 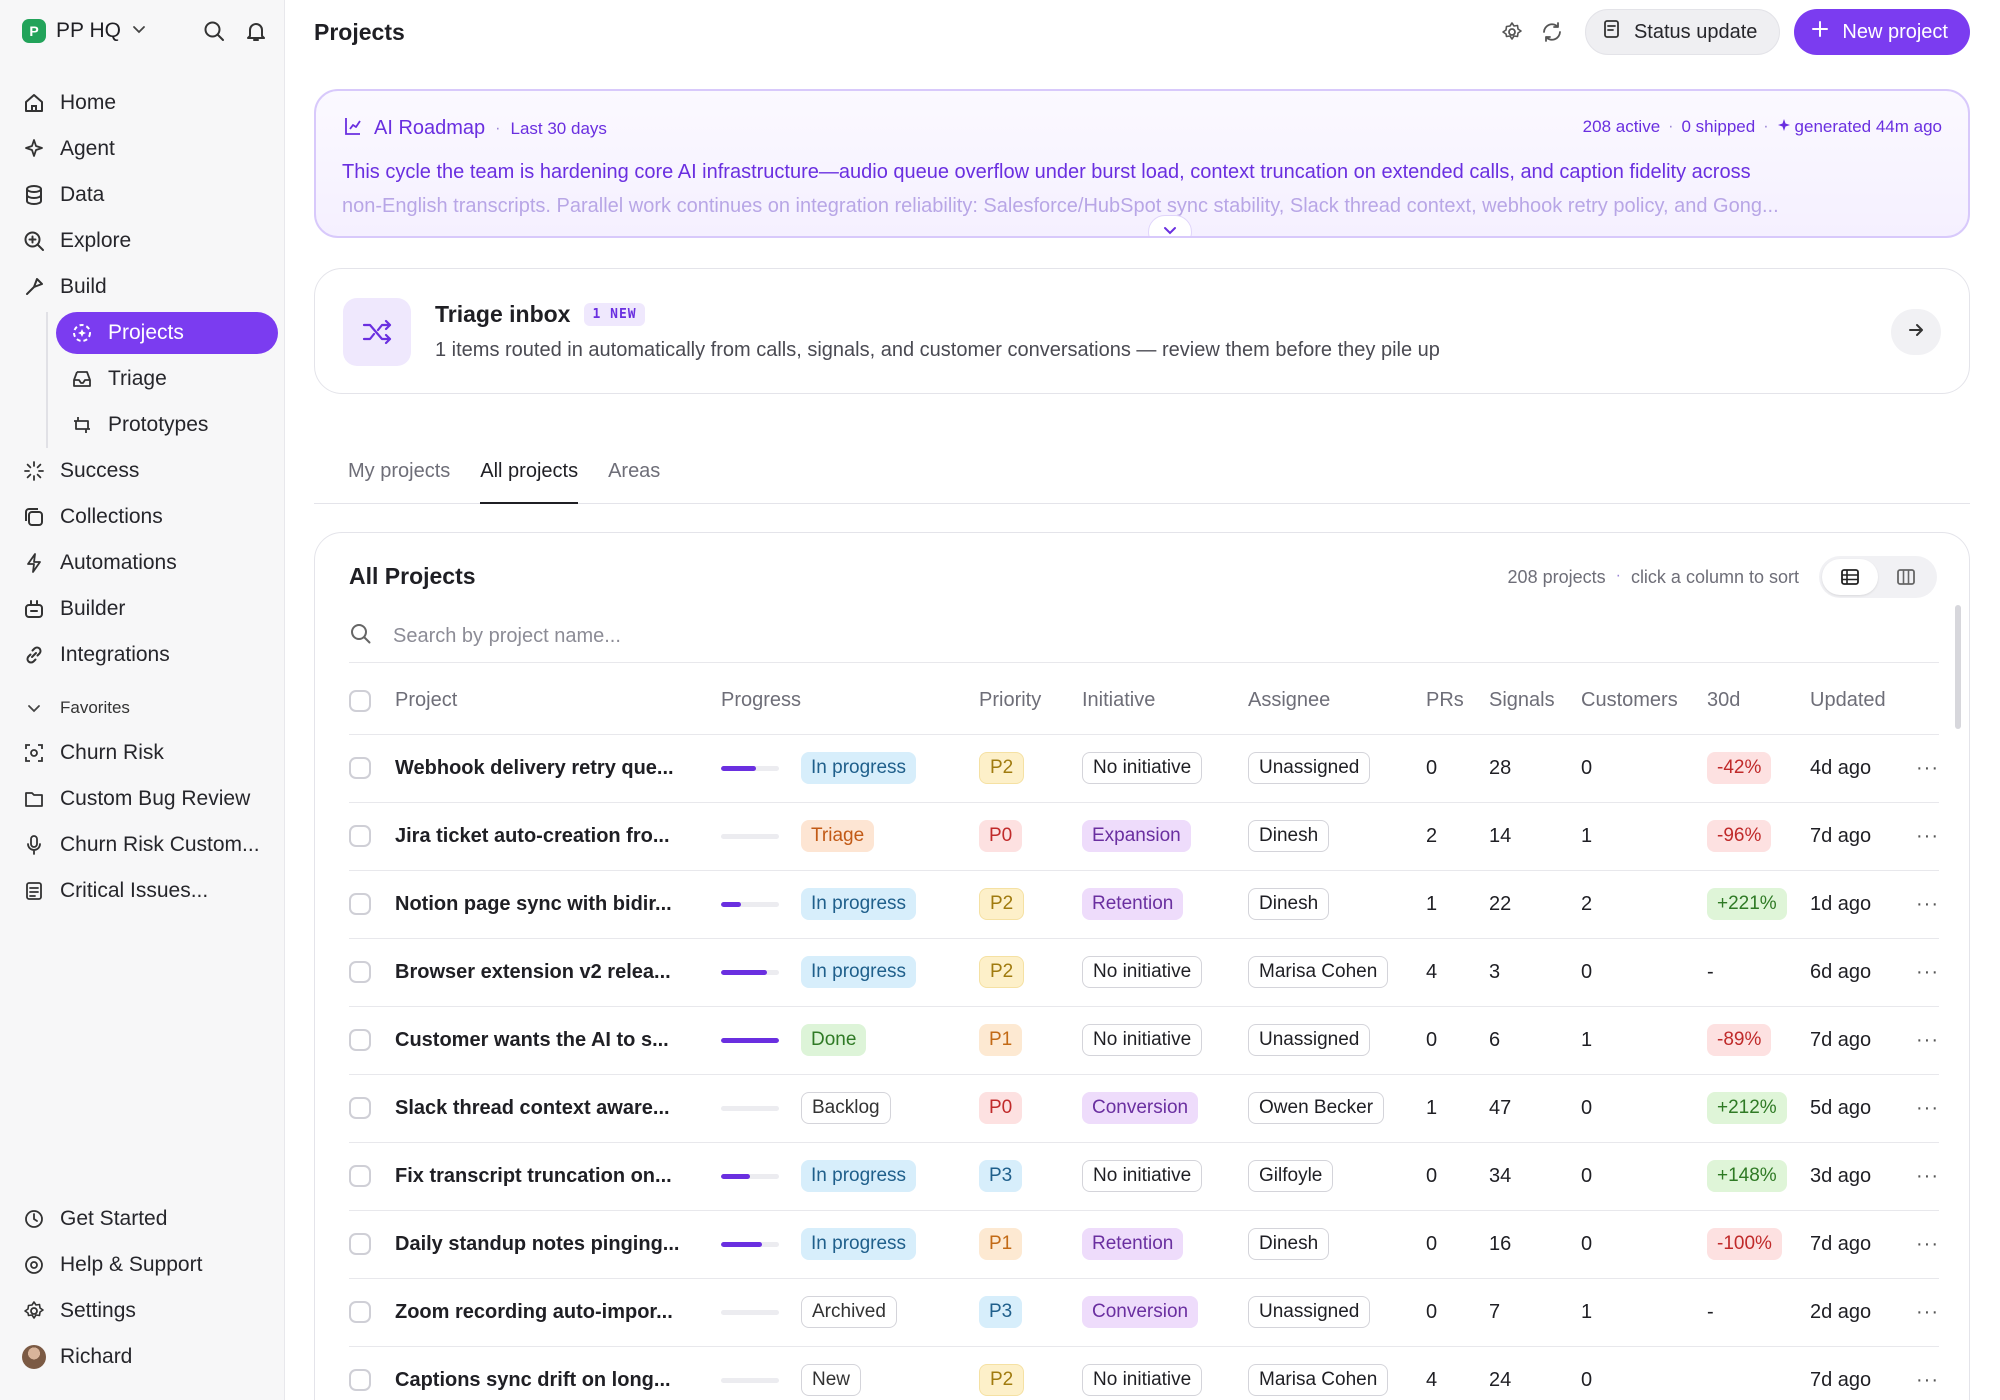 What do you see at coordinates (150, 287) in the screenshot?
I see `nav-item-build: Build` at bounding box center [150, 287].